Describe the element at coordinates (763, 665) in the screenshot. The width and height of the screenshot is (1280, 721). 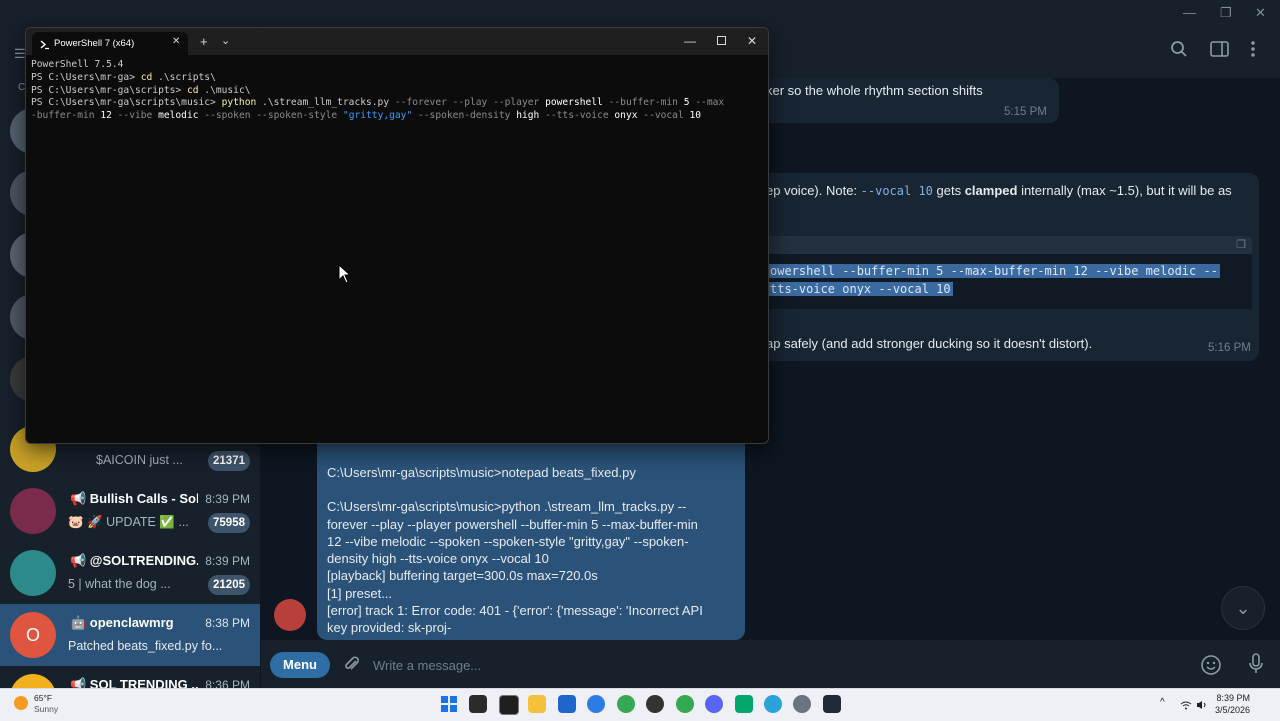
I see `message-input` at that location.